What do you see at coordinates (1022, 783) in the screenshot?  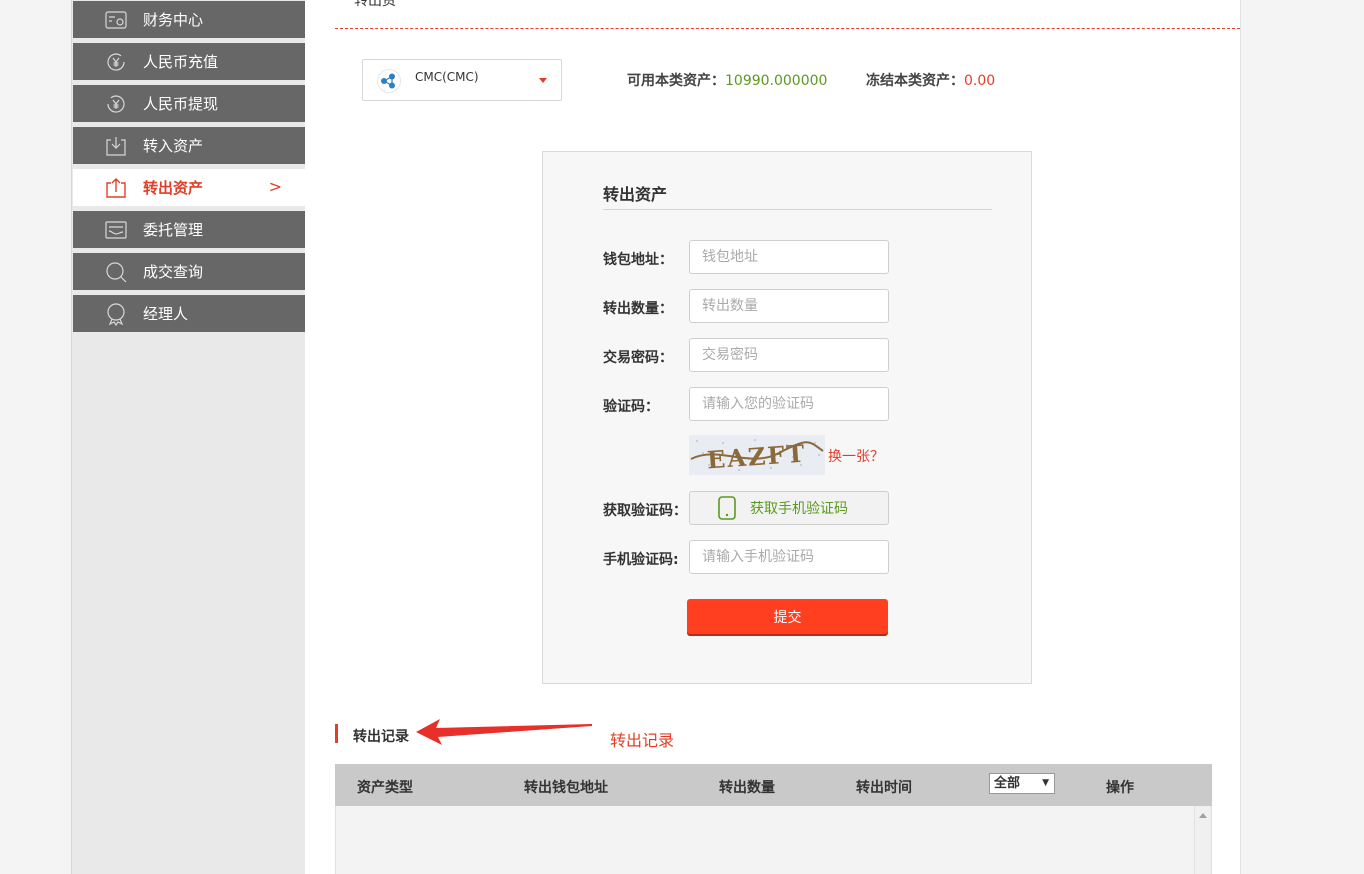 I see `status-filter-select: 全部 ▼` at bounding box center [1022, 783].